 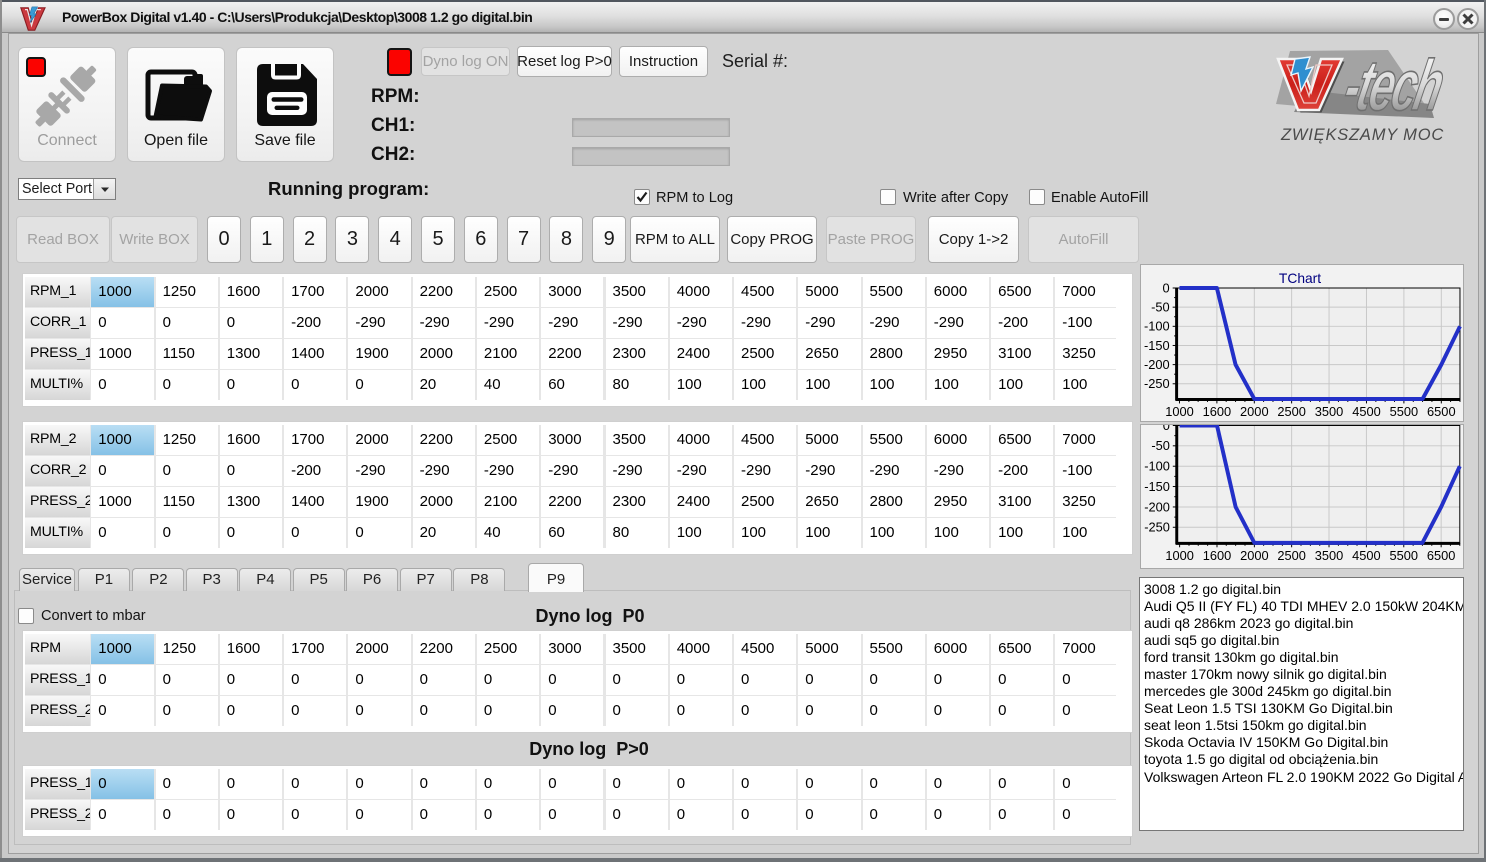 What do you see at coordinates (1300, 278) in the screenshot?
I see `svg-text: TChart` at bounding box center [1300, 278].